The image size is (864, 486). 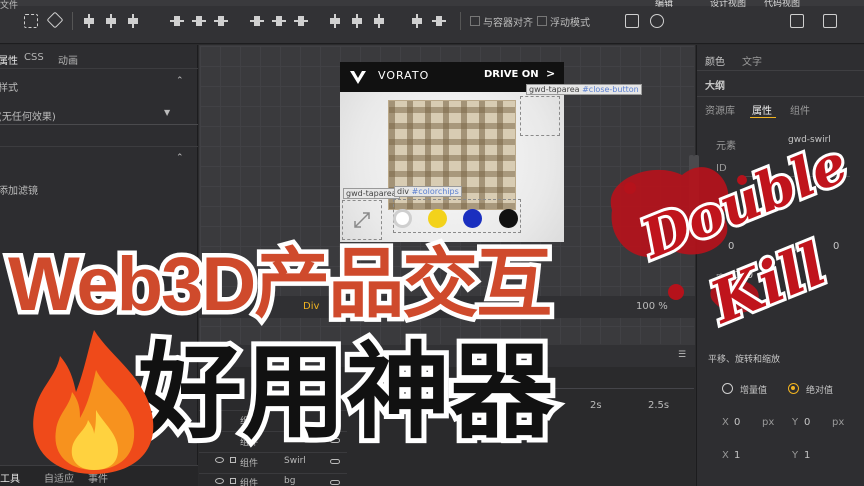 I want to click on style-section-label: 样式, so click(x=9, y=88).